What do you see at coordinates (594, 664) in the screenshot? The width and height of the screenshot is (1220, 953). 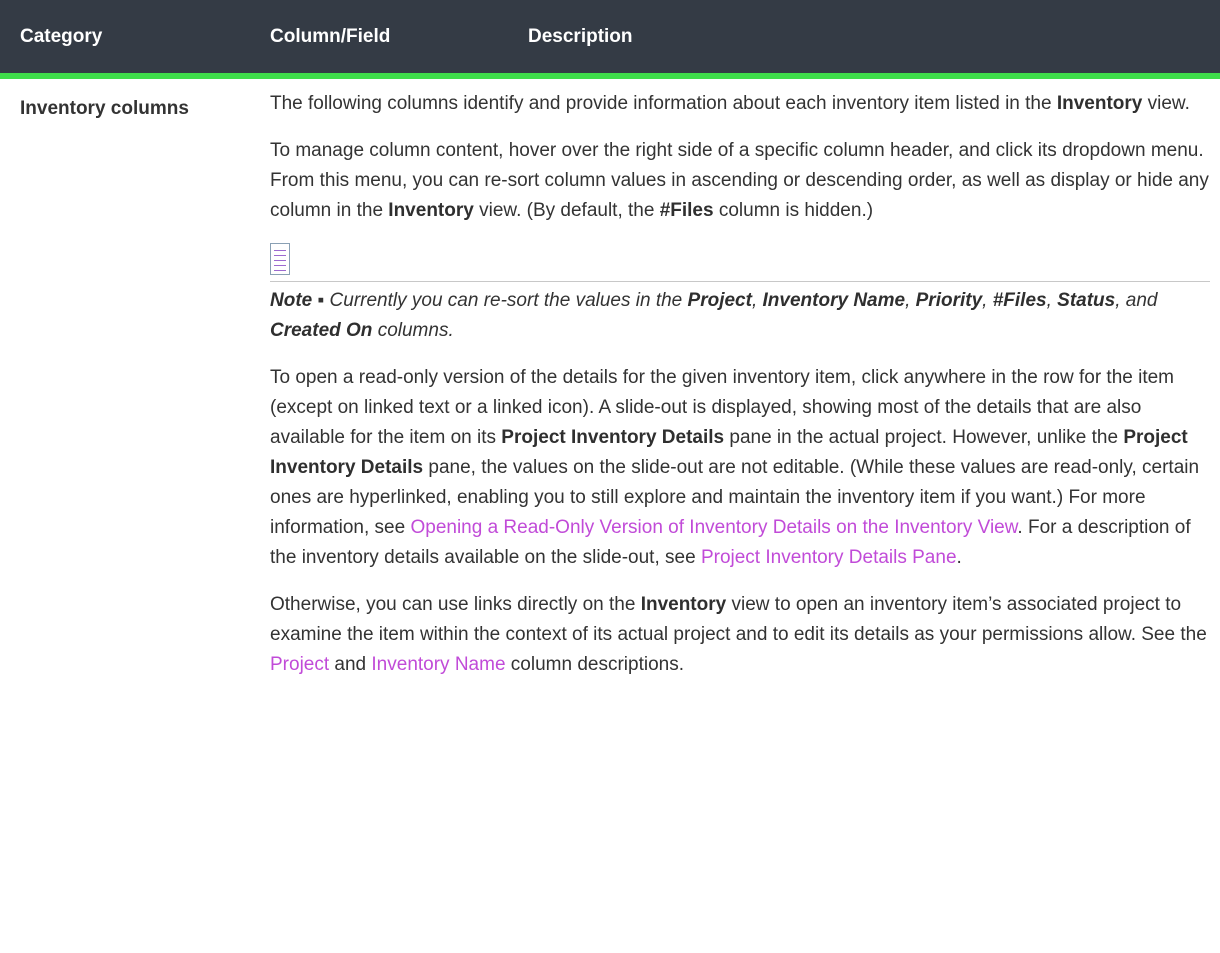 I see `text: column descriptions.` at bounding box center [594, 664].